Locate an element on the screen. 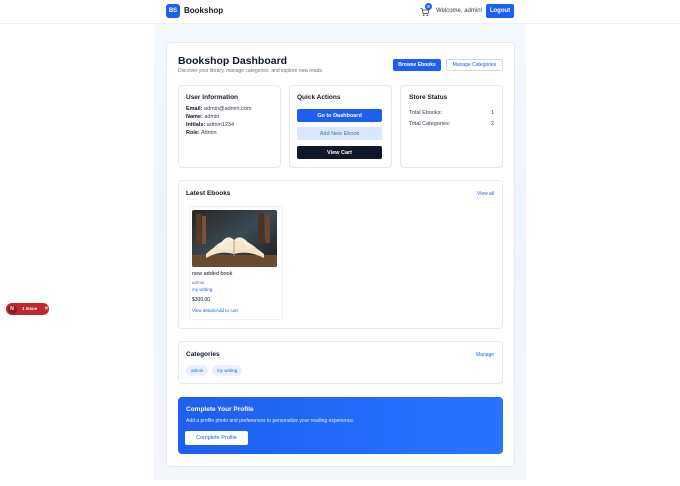  complete-profile-button: Complete Profile is located at coordinates (216, 438).